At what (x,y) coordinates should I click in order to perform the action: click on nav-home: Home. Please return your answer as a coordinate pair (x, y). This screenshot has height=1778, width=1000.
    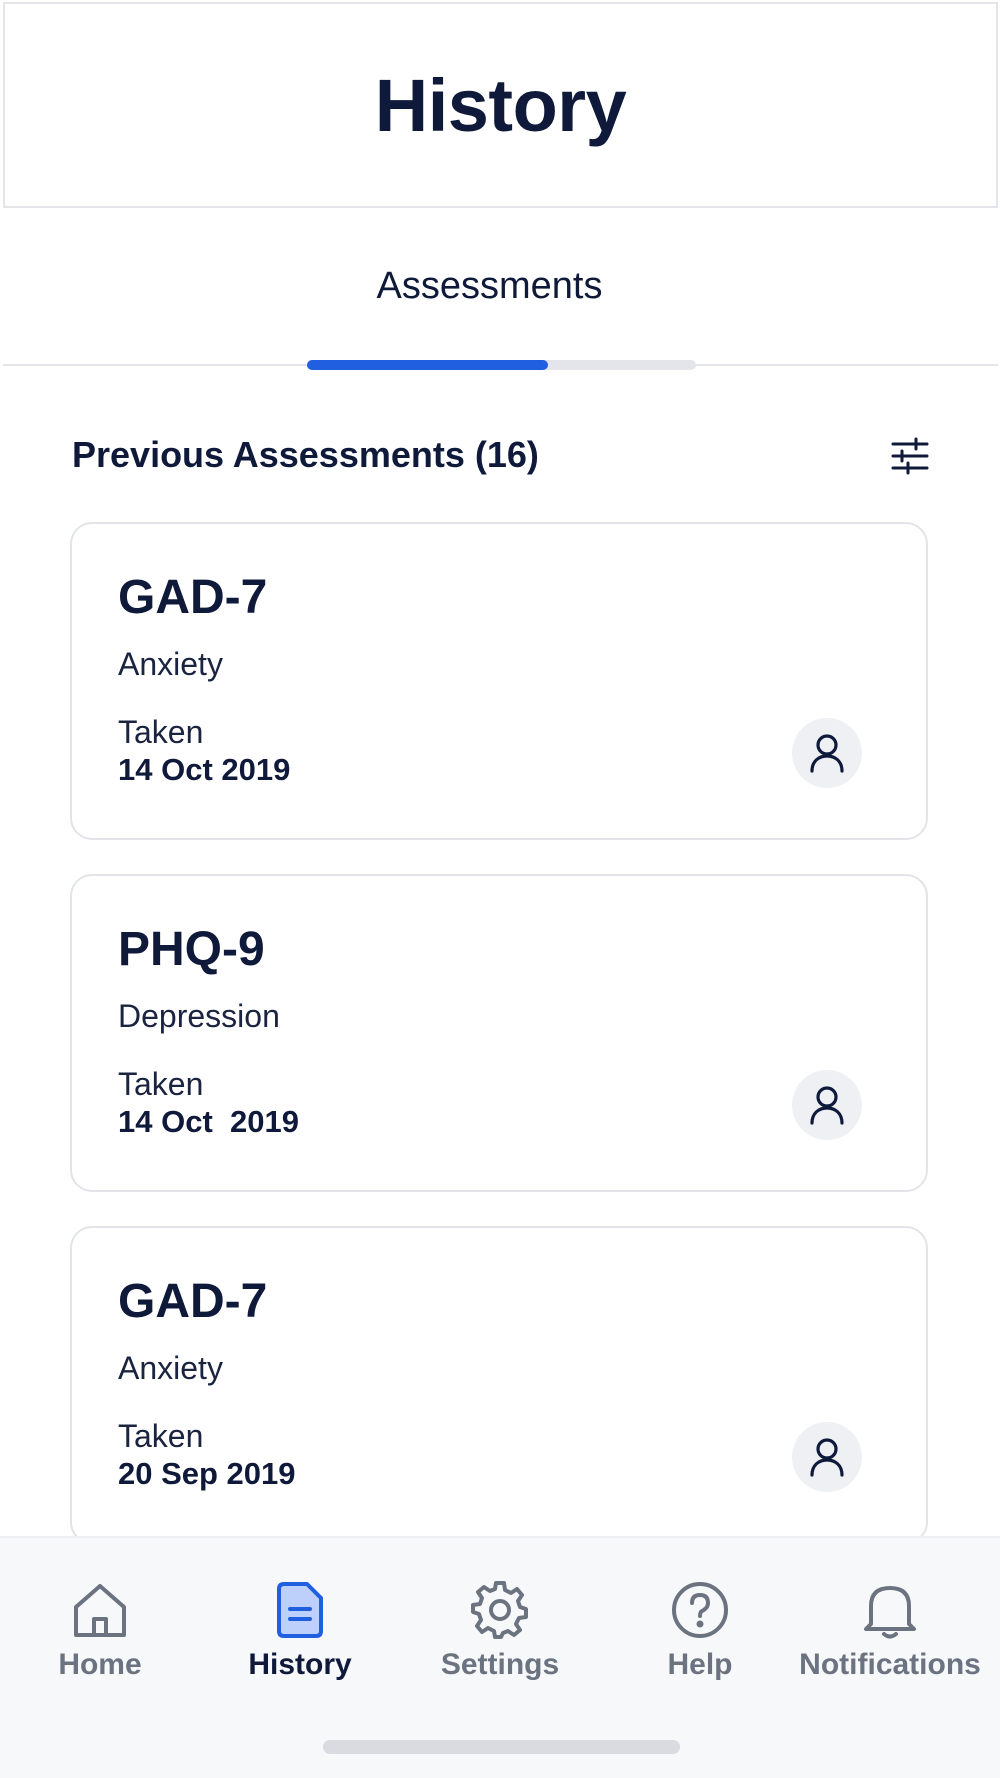
    Looking at the image, I should click on (100, 1630).